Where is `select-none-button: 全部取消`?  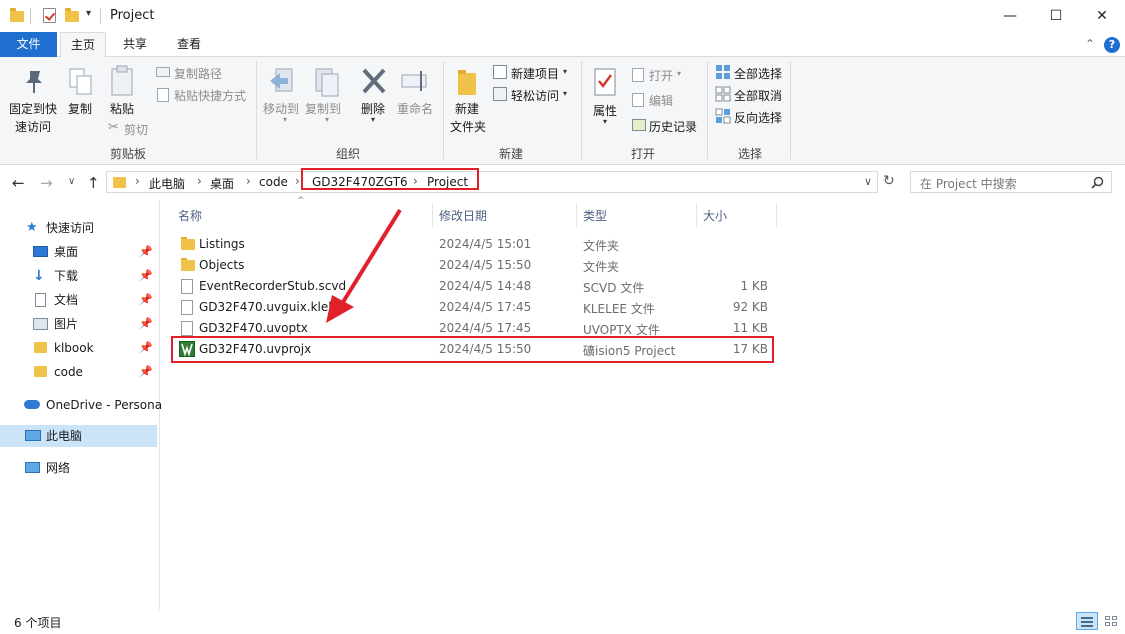 select-none-button: 全部取消 is located at coordinates (758, 95).